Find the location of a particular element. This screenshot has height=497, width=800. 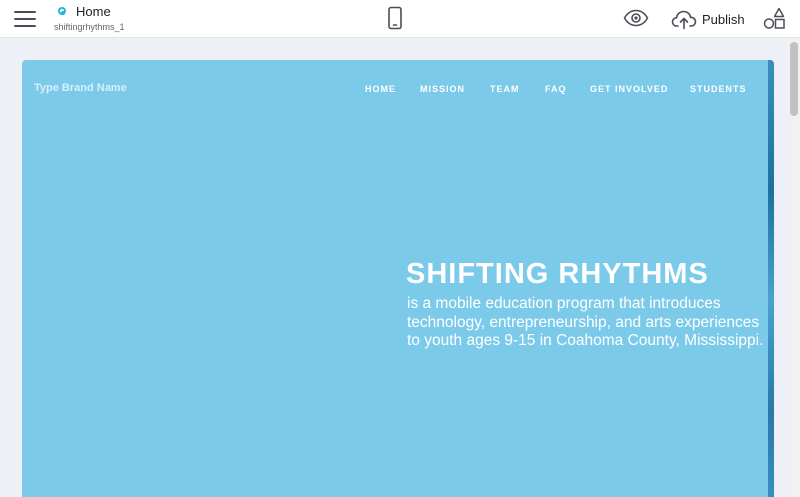

eye-icon is located at coordinates (636, 18).